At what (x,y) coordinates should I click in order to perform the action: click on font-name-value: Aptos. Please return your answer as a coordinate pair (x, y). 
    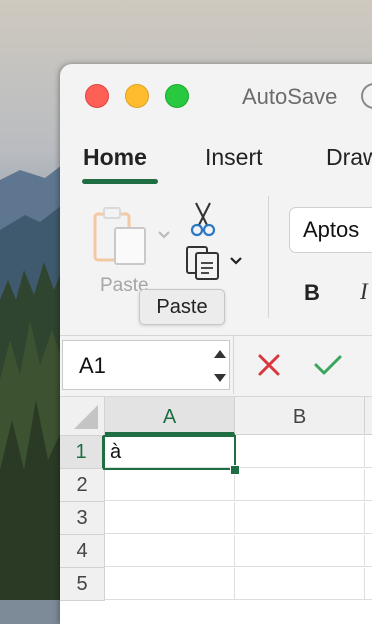
    Looking at the image, I should click on (331, 229).